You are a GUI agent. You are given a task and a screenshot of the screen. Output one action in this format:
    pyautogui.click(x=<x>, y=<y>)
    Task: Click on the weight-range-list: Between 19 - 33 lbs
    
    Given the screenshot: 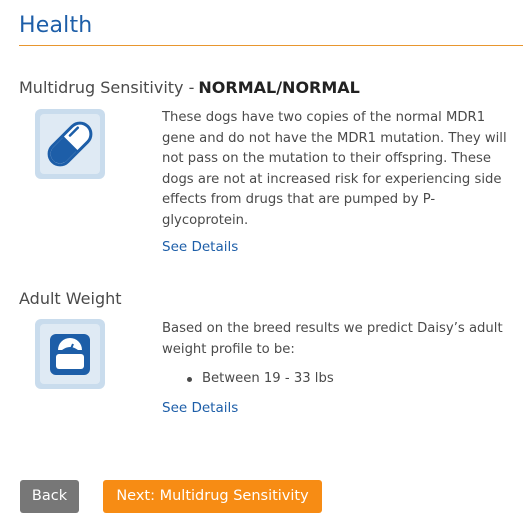 What is the action you would take?
    pyautogui.click(x=248, y=379)
    